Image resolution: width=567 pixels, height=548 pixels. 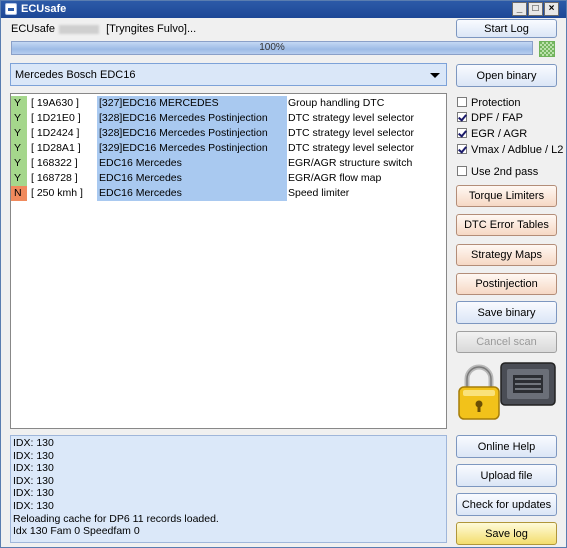 I want to click on row-description: Group handling DTC, so click(x=336, y=103).